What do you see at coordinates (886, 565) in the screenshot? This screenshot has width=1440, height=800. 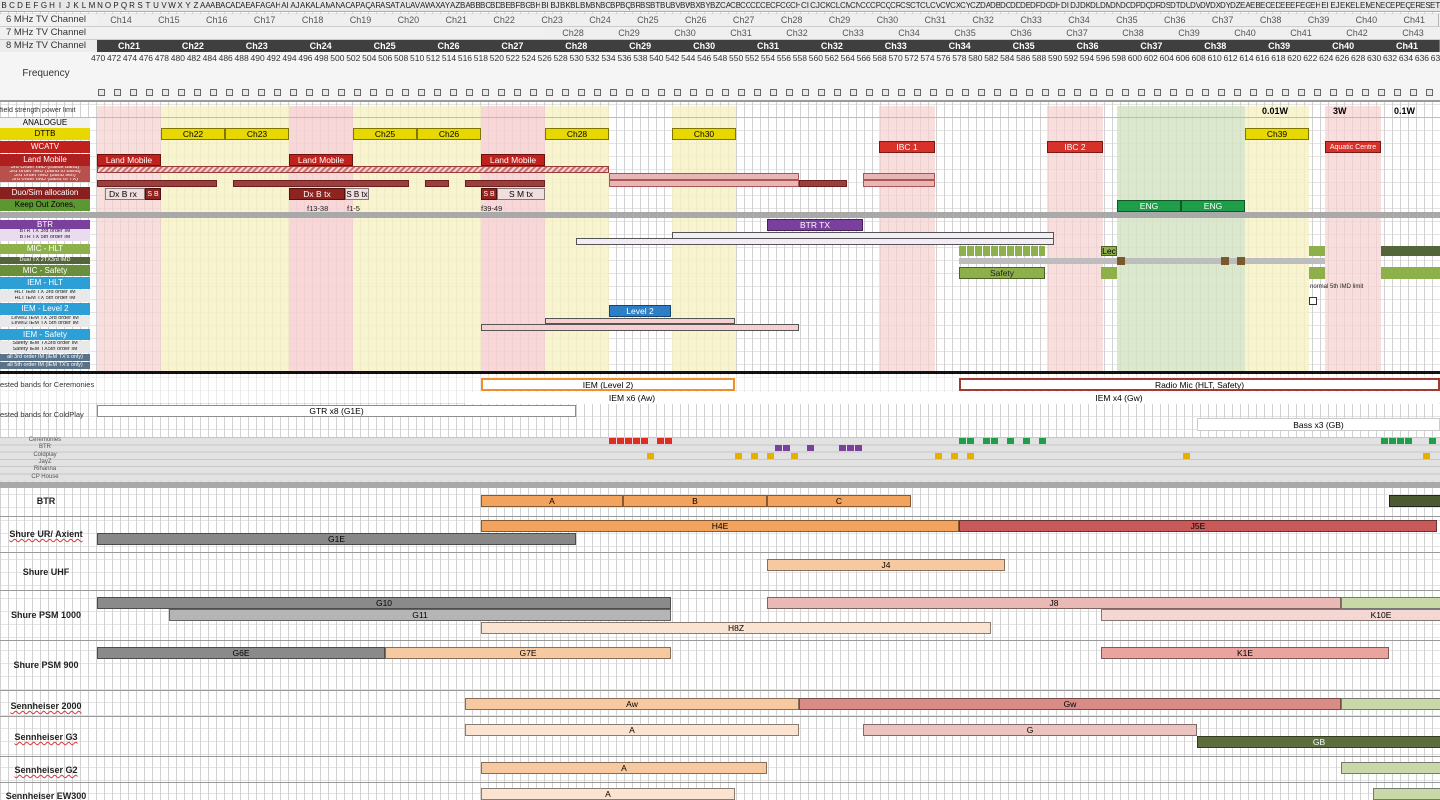 I see `uhf-j4: J4` at bounding box center [886, 565].